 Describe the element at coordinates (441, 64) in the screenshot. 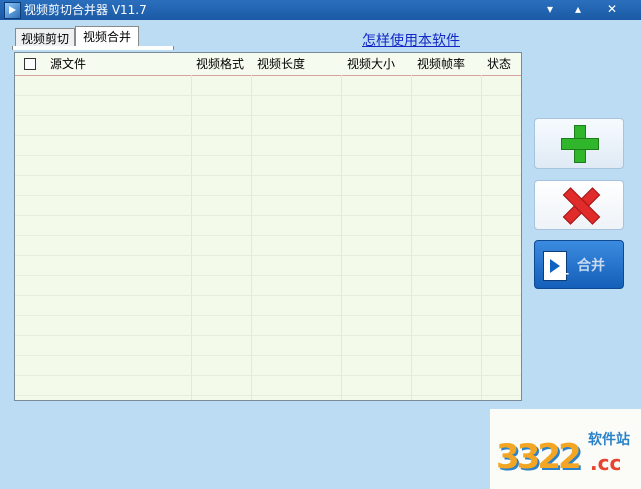

I see `column-header-framerate: 视频帧率` at that location.